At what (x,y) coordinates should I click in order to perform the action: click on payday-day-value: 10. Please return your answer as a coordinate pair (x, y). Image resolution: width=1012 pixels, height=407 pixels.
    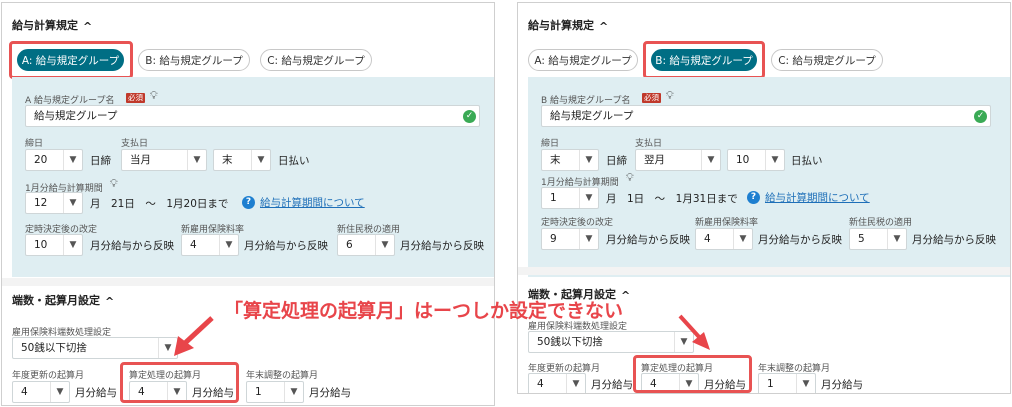
    Looking at the image, I should click on (743, 160).